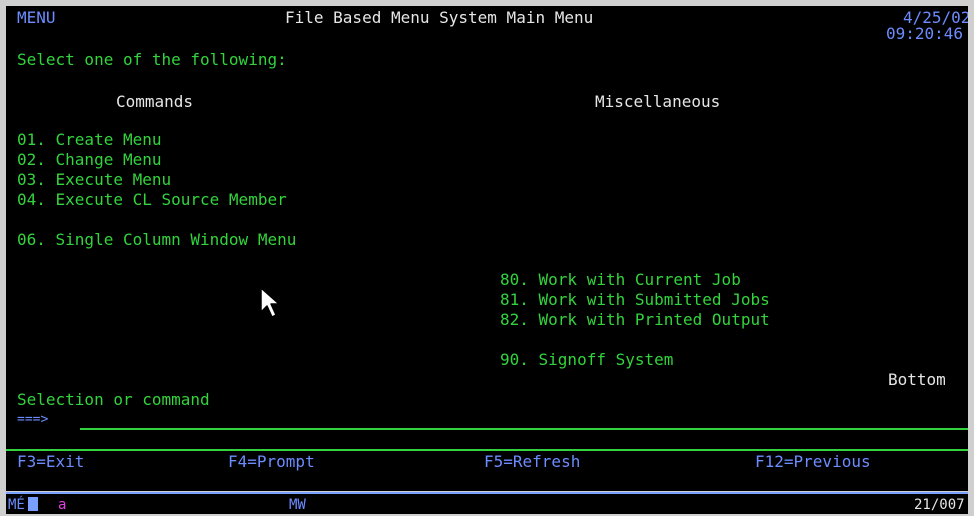  I want to click on mouse-pointer-icon, so click(270, 302).